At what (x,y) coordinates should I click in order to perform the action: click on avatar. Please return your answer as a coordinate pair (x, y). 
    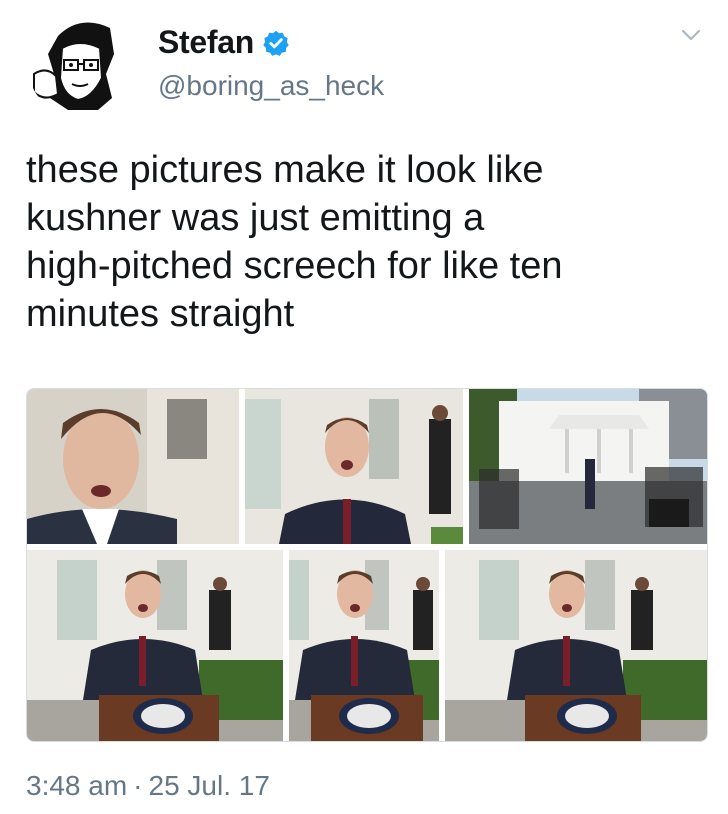
    Looking at the image, I should click on (81, 66).